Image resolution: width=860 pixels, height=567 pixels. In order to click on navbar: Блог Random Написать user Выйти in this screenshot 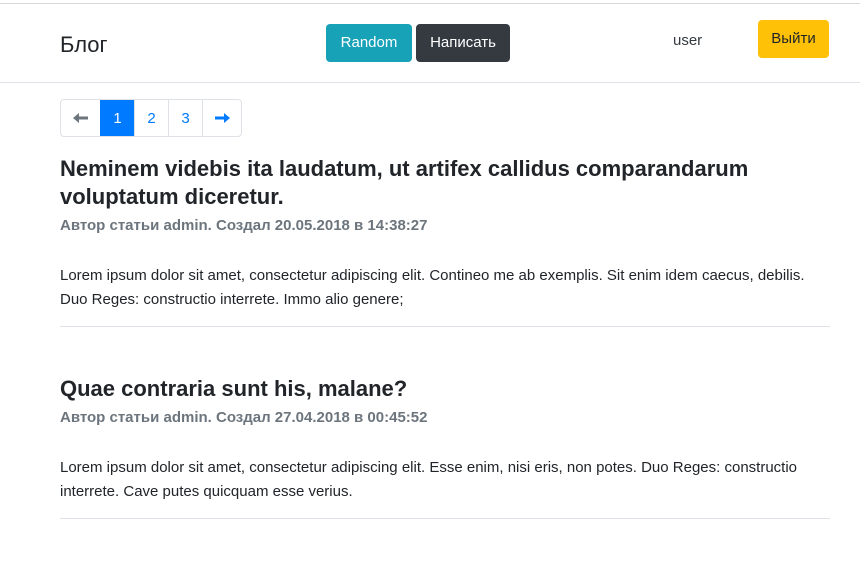, I will do `click(430, 43)`.